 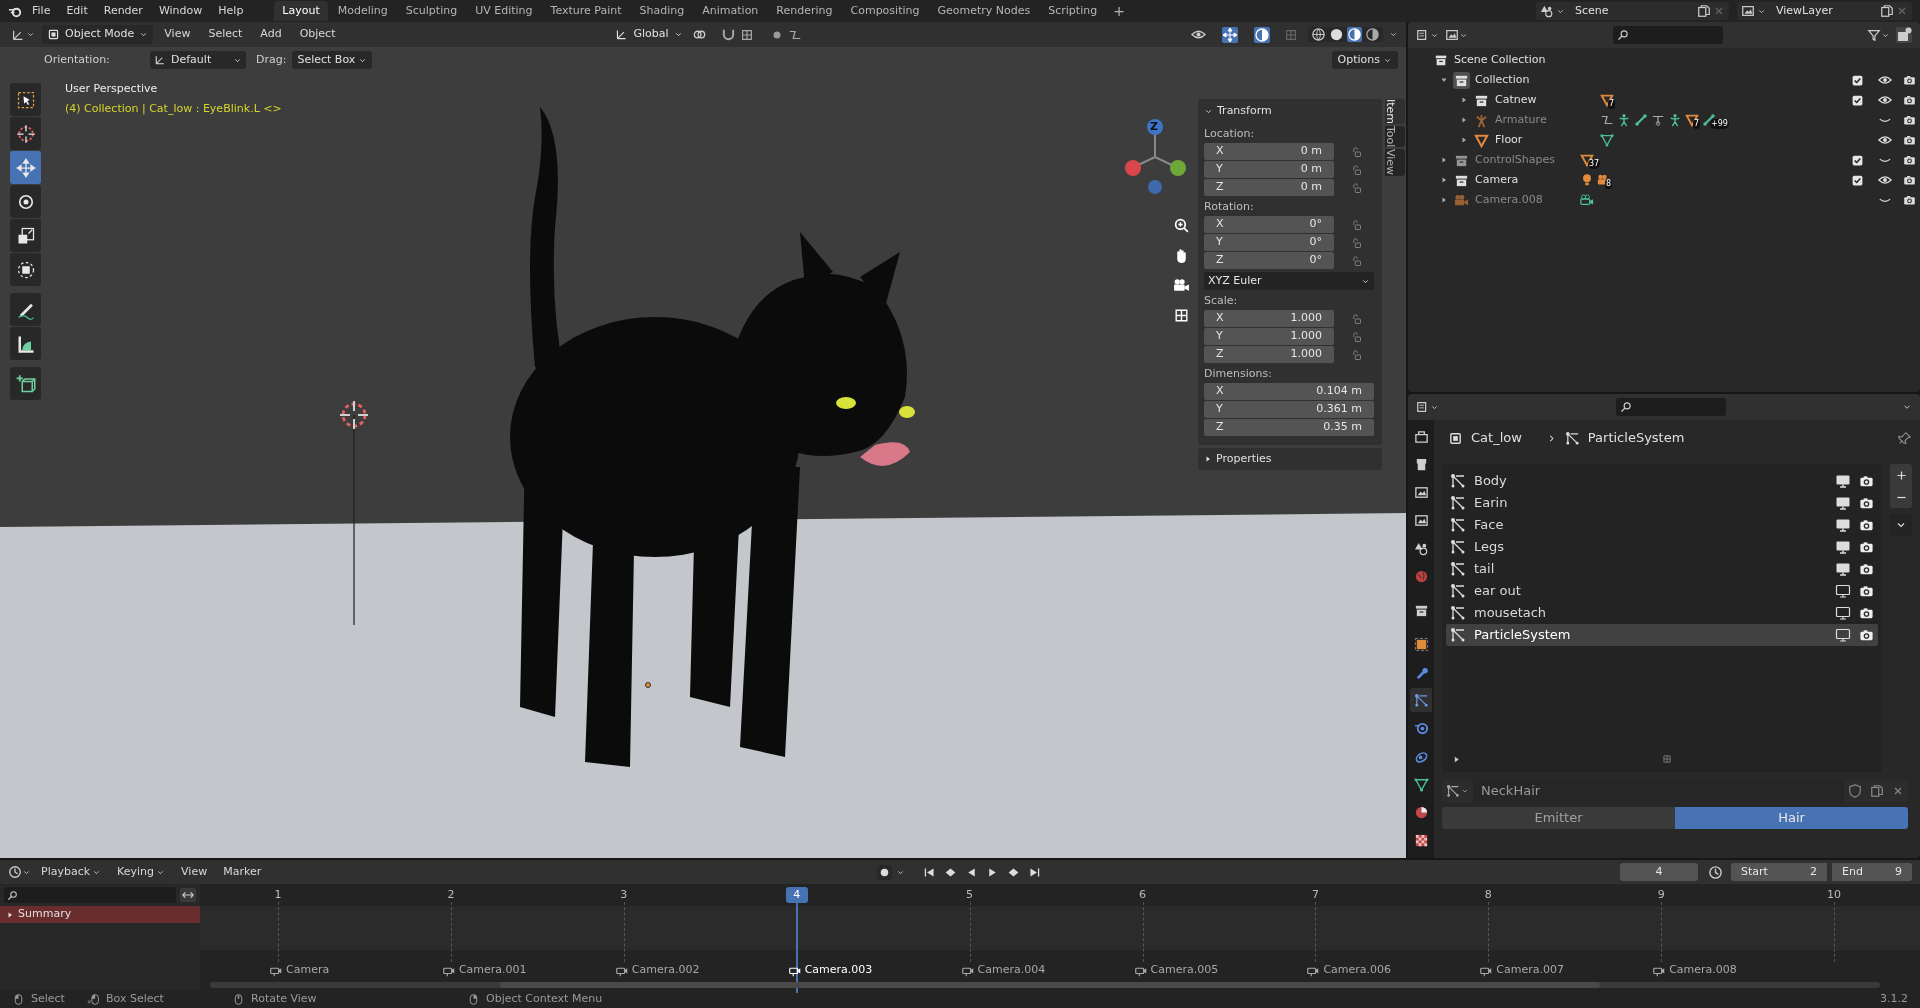 What do you see at coordinates (1119, 11) in the screenshot?
I see `add-workspace-button: +` at bounding box center [1119, 11].